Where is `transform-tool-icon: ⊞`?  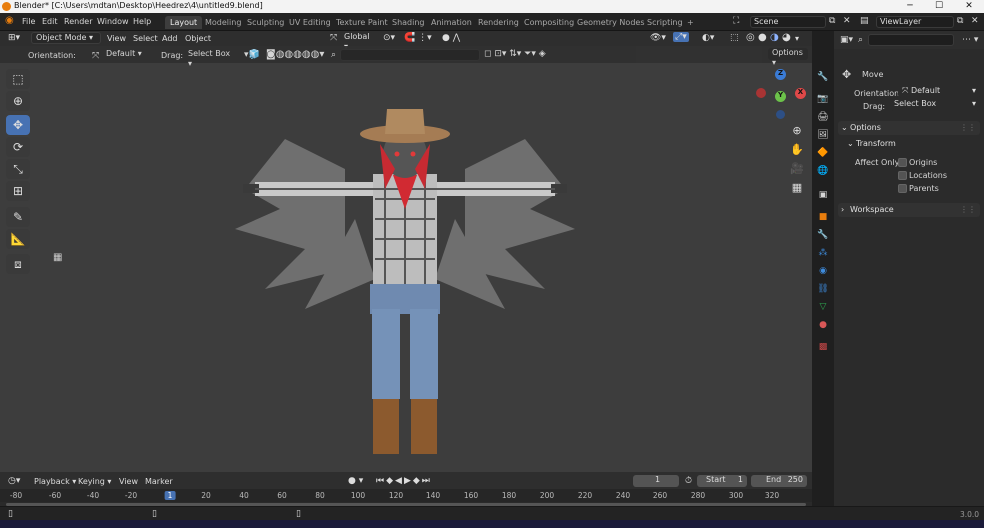 transform-tool-icon: ⊞ is located at coordinates (18, 191).